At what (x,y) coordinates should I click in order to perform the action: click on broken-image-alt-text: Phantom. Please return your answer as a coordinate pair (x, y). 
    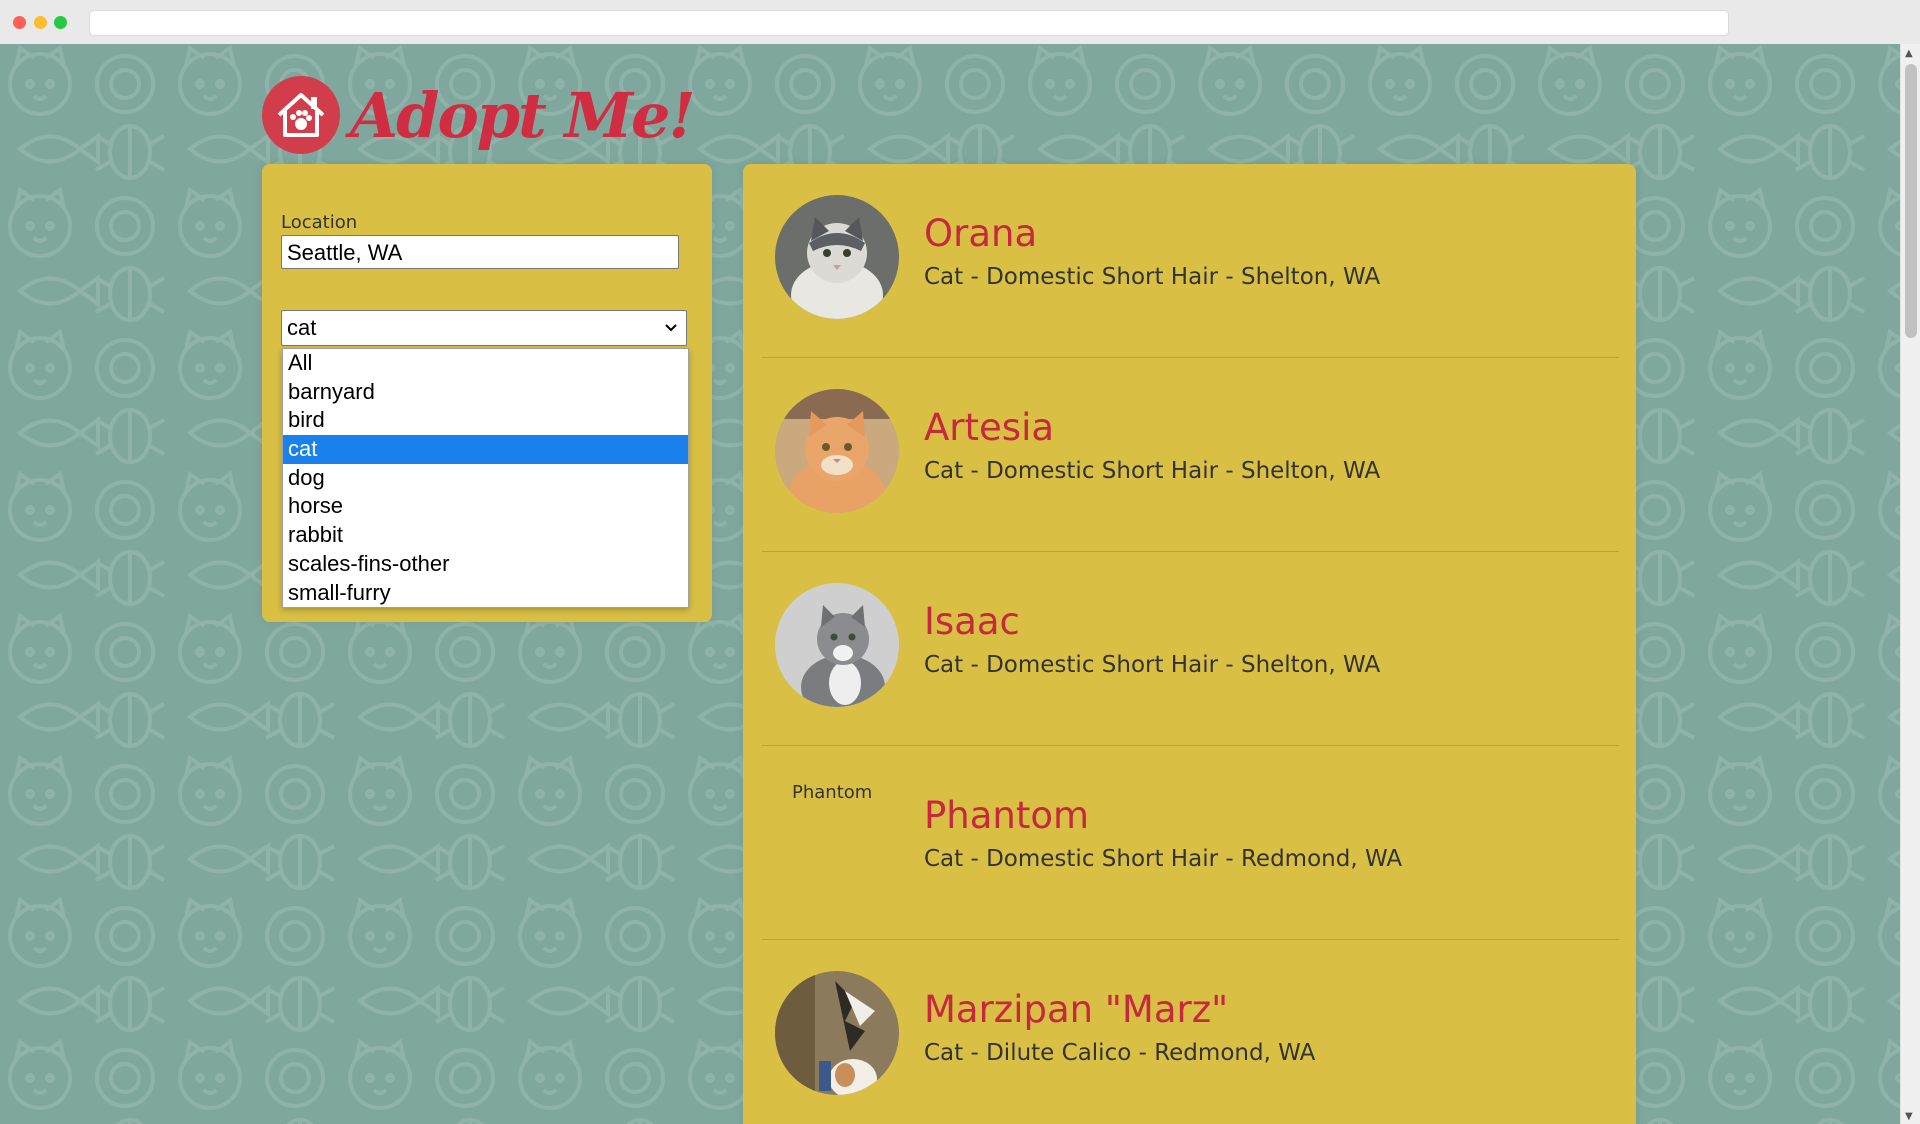
    Looking at the image, I should click on (832, 792).